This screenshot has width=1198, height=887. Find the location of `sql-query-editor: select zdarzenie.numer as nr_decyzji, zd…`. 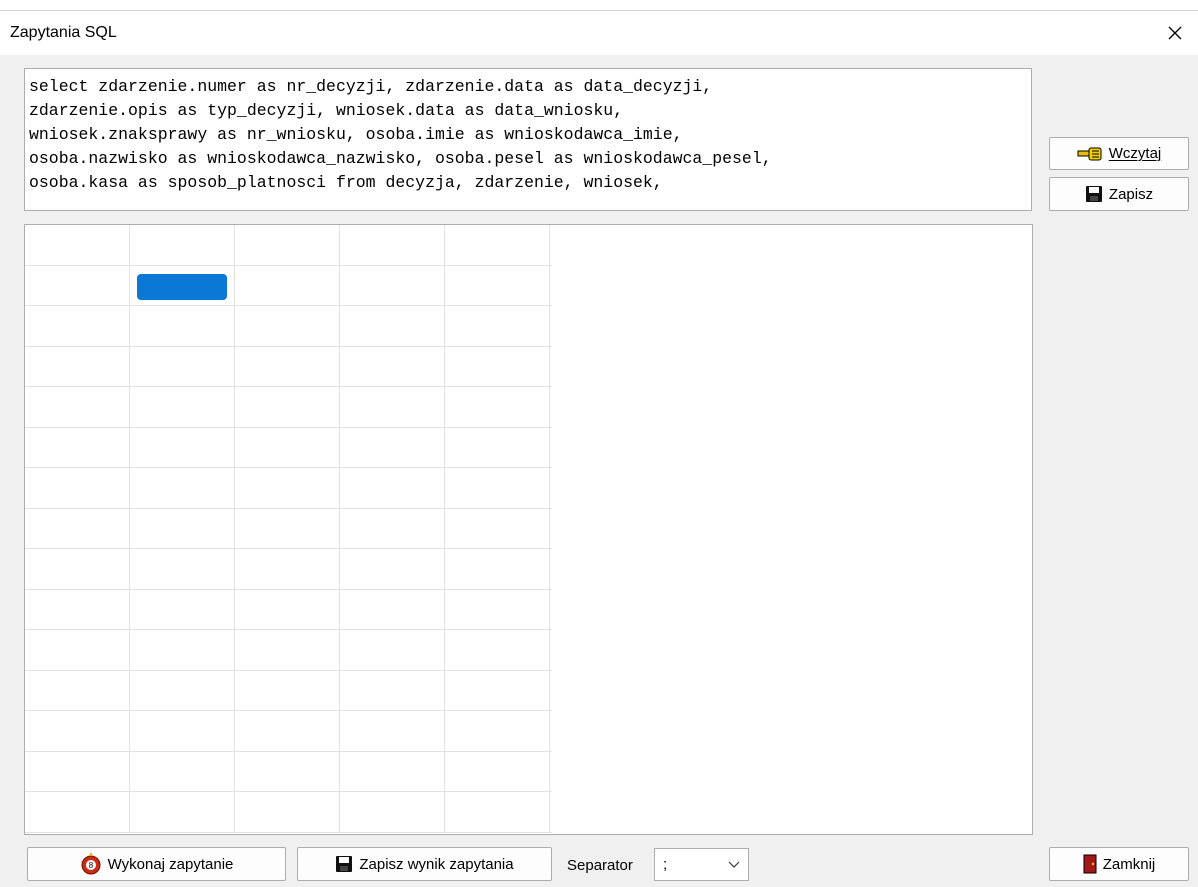

sql-query-editor: select zdarzenie.numer as nr_decyzji, zd… is located at coordinates (528, 139).